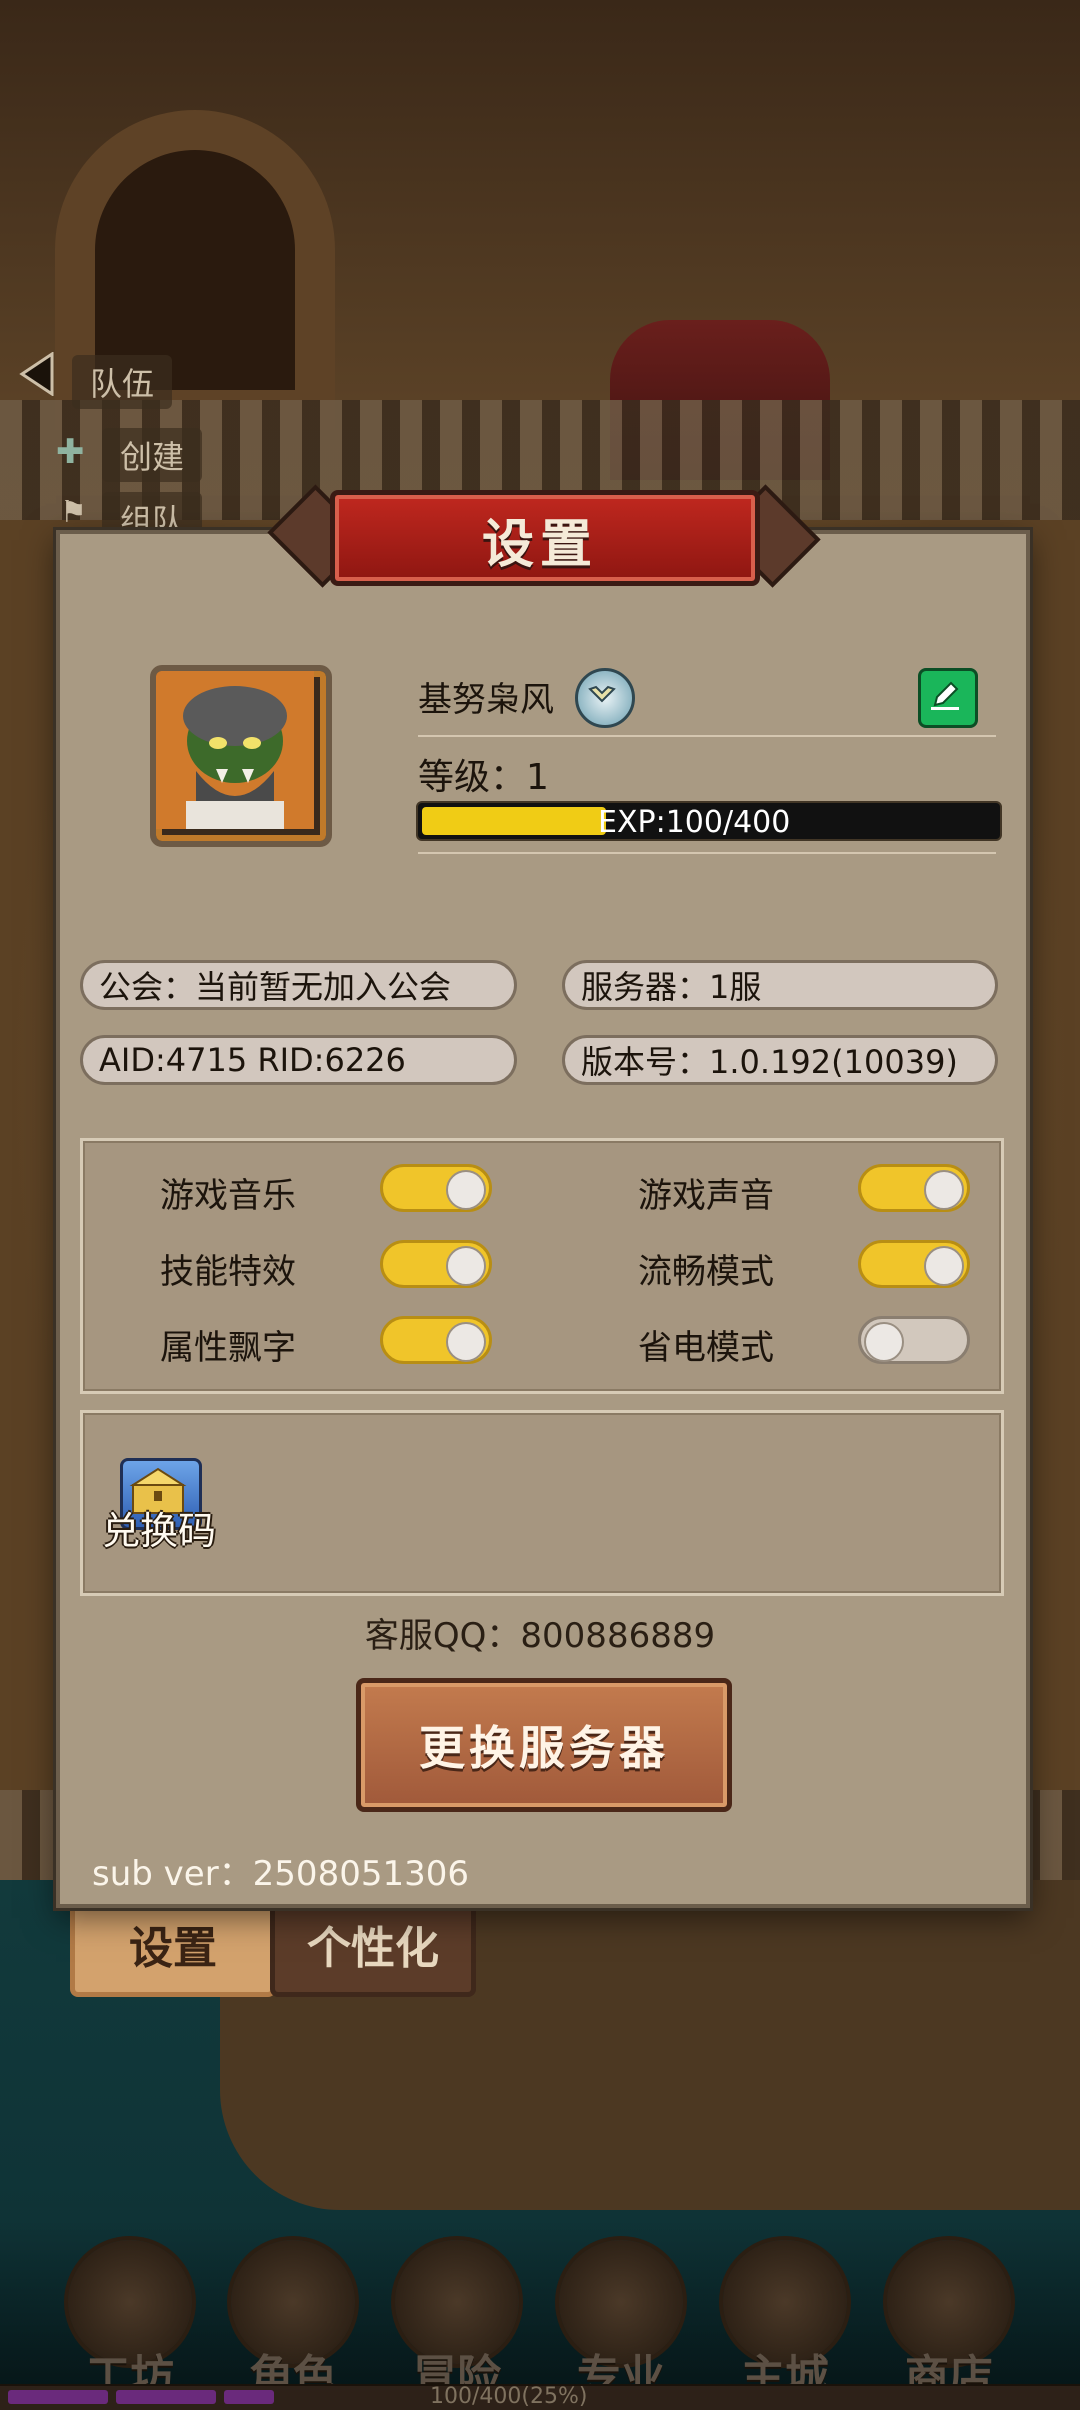  Describe the element at coordinates (486, 700) in the screenshot. I see `player-name: 基努枭风` at that location.